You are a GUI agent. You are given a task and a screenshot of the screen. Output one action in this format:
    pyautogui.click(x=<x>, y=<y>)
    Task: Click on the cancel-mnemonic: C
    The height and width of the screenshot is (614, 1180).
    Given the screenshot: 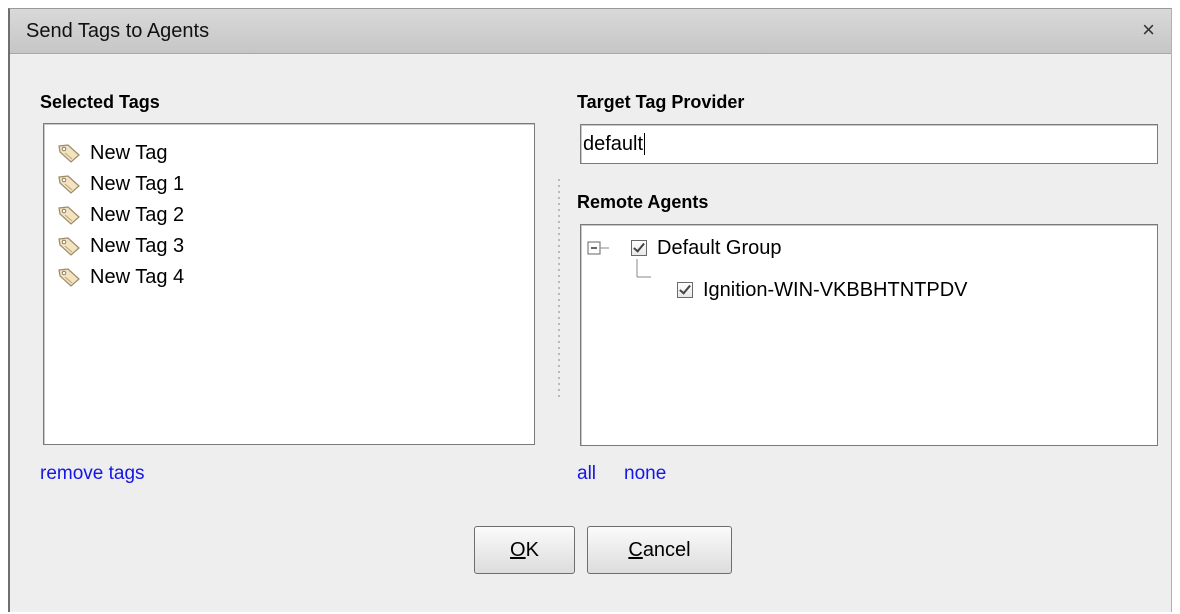 What is the action you would take?
    pyautogui.click(x=635, y=549)
    